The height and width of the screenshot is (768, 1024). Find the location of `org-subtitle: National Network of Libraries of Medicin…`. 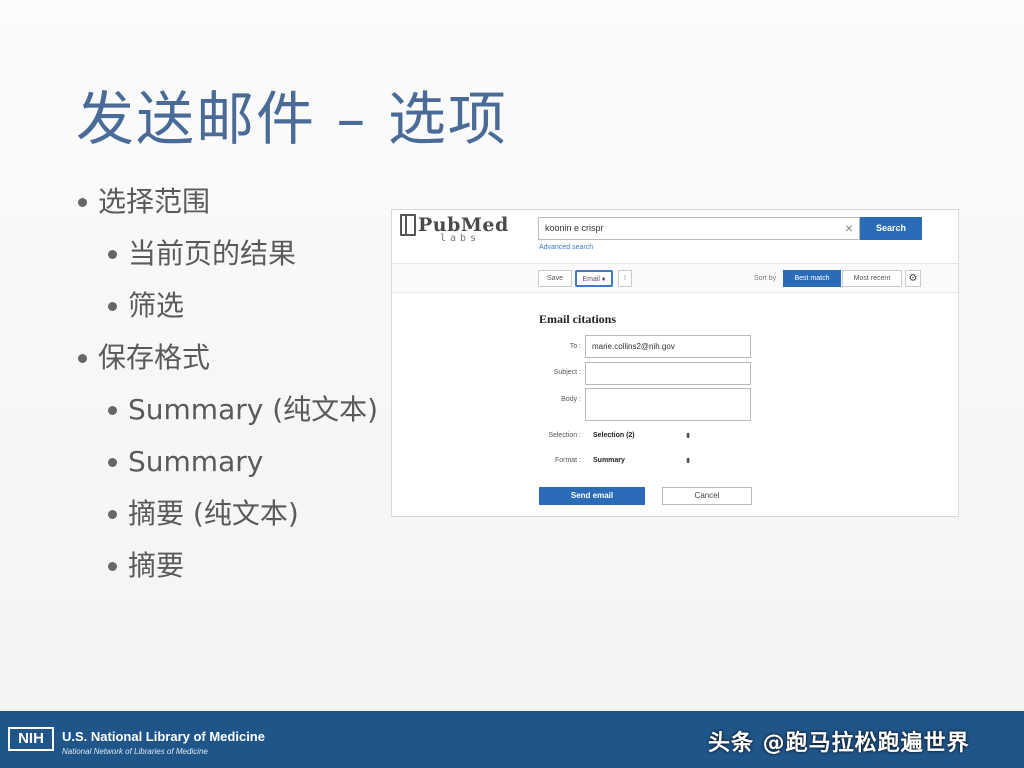

org-subtitle: National Network of Libraries of Medicin… is located at coordinates (135, 751).